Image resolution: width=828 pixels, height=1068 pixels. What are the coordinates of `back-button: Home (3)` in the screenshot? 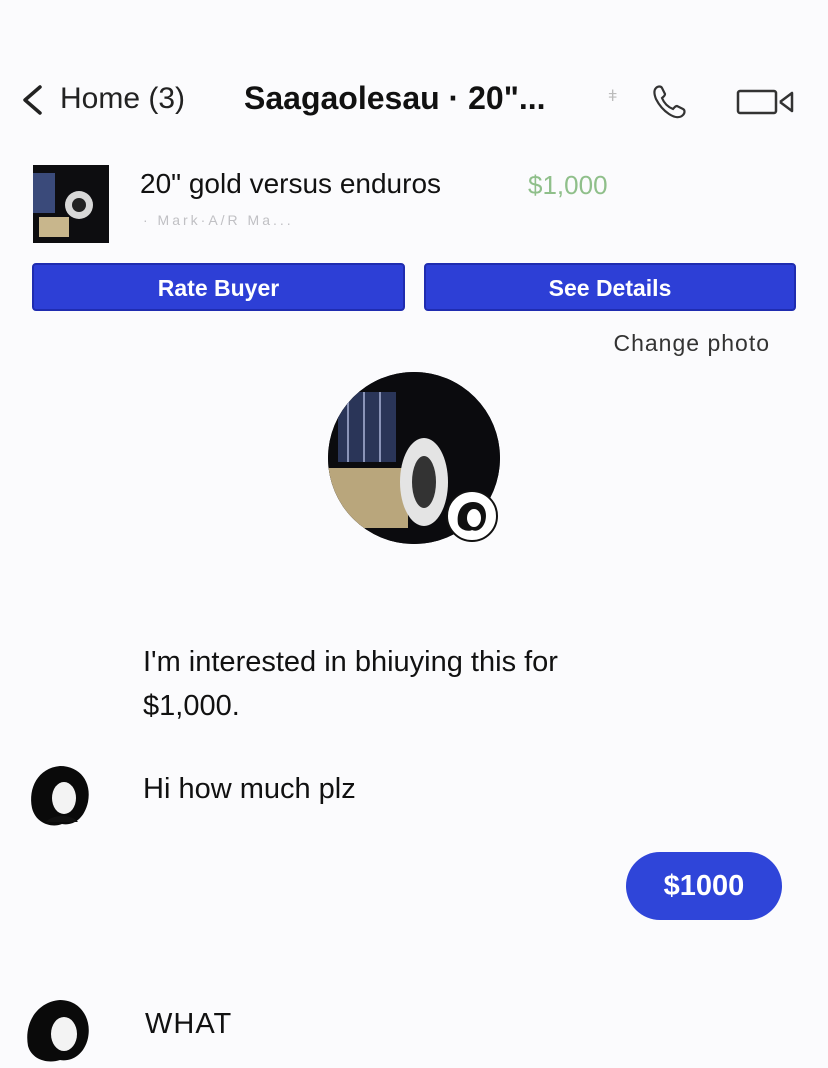 It's located at (122, 99).